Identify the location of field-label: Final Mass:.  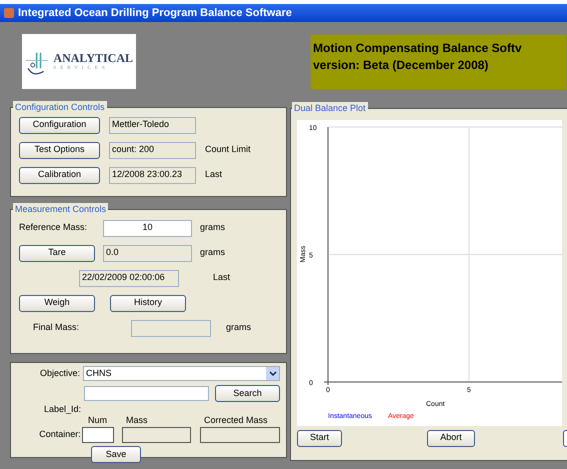
(56, 327).